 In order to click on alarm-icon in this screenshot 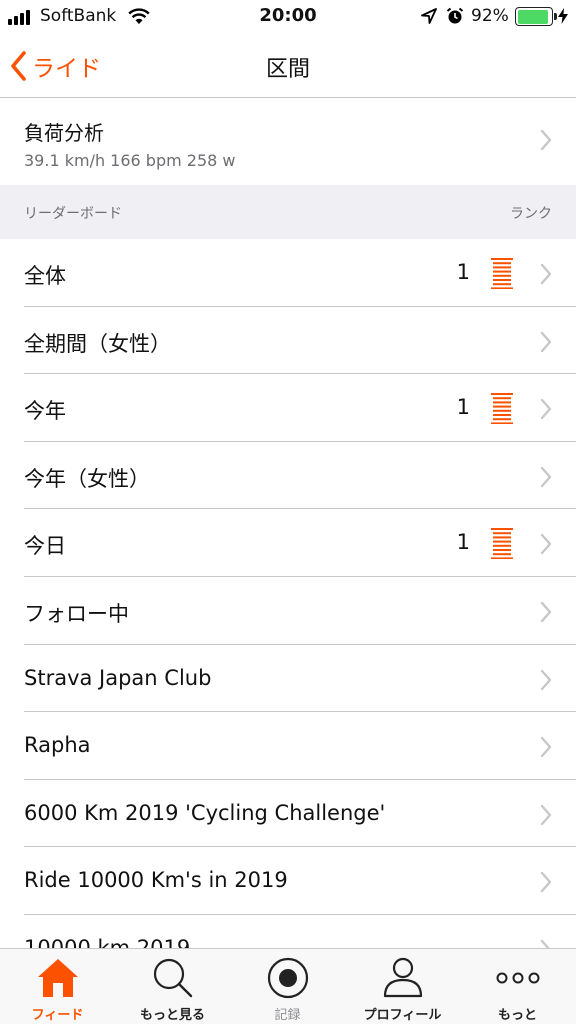, I will do `click(455, 15)`.